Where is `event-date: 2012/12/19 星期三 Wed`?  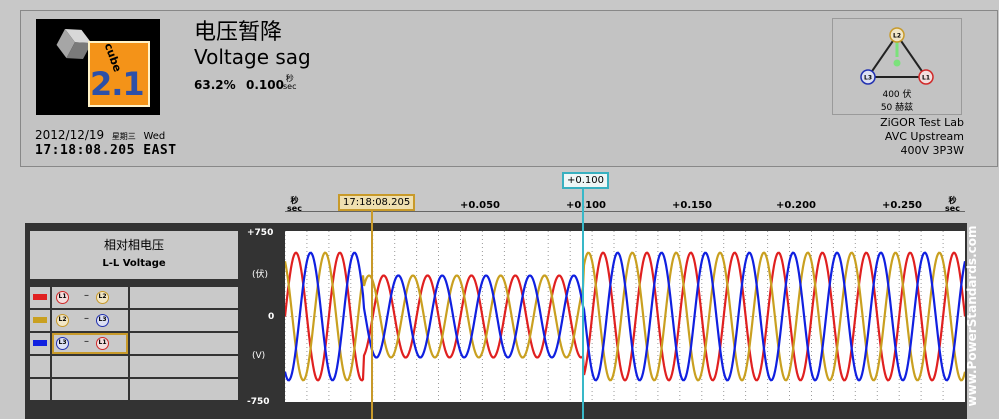 event-date: 2012/12/19 星期三 Wed is located at coordinates (100, 135).